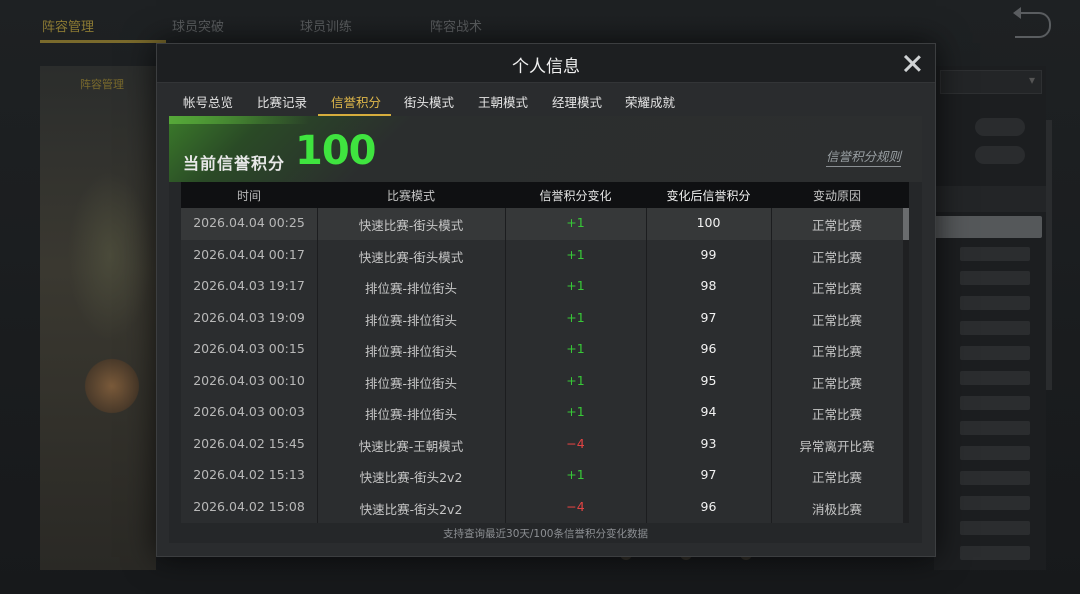 This screenshot has width=1080, height=594. What do you see at coordinates (990, 199) in the screenshot?
I see `background-list-header` at bounding box center [990, 199].